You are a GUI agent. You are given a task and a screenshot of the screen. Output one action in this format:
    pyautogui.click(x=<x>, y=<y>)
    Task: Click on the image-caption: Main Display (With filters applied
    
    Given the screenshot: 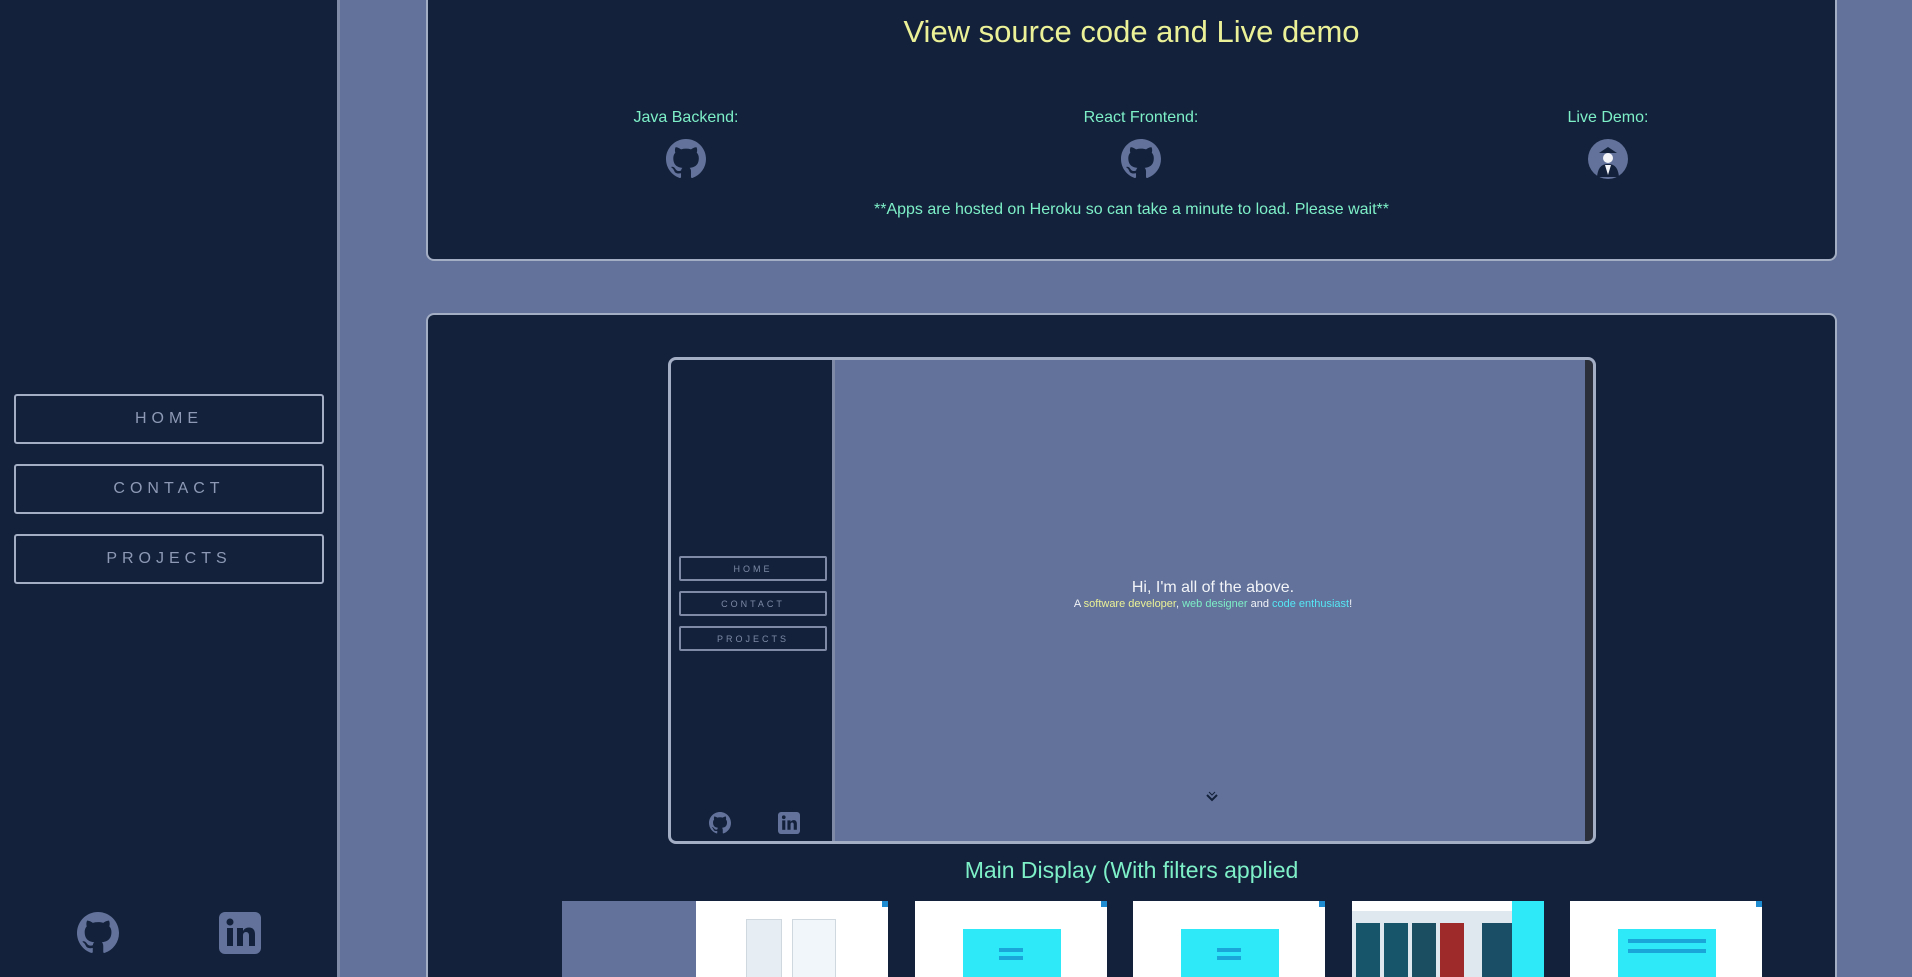 What is the action you would take?
    pyautogui.click(x=1131, y=870)
    